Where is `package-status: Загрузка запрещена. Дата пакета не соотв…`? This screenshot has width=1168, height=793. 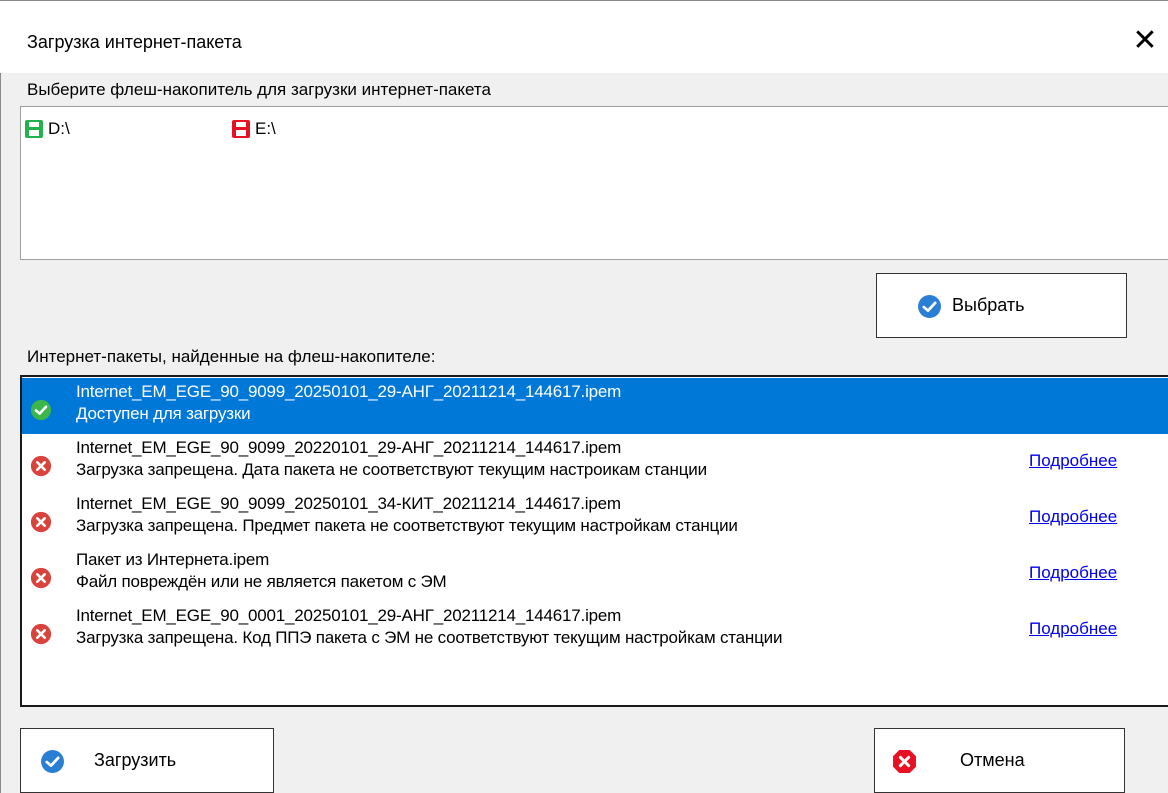
package-status: Загрузка запрещена. Дата пакета не соотв… is located at coordinates (391, 469).